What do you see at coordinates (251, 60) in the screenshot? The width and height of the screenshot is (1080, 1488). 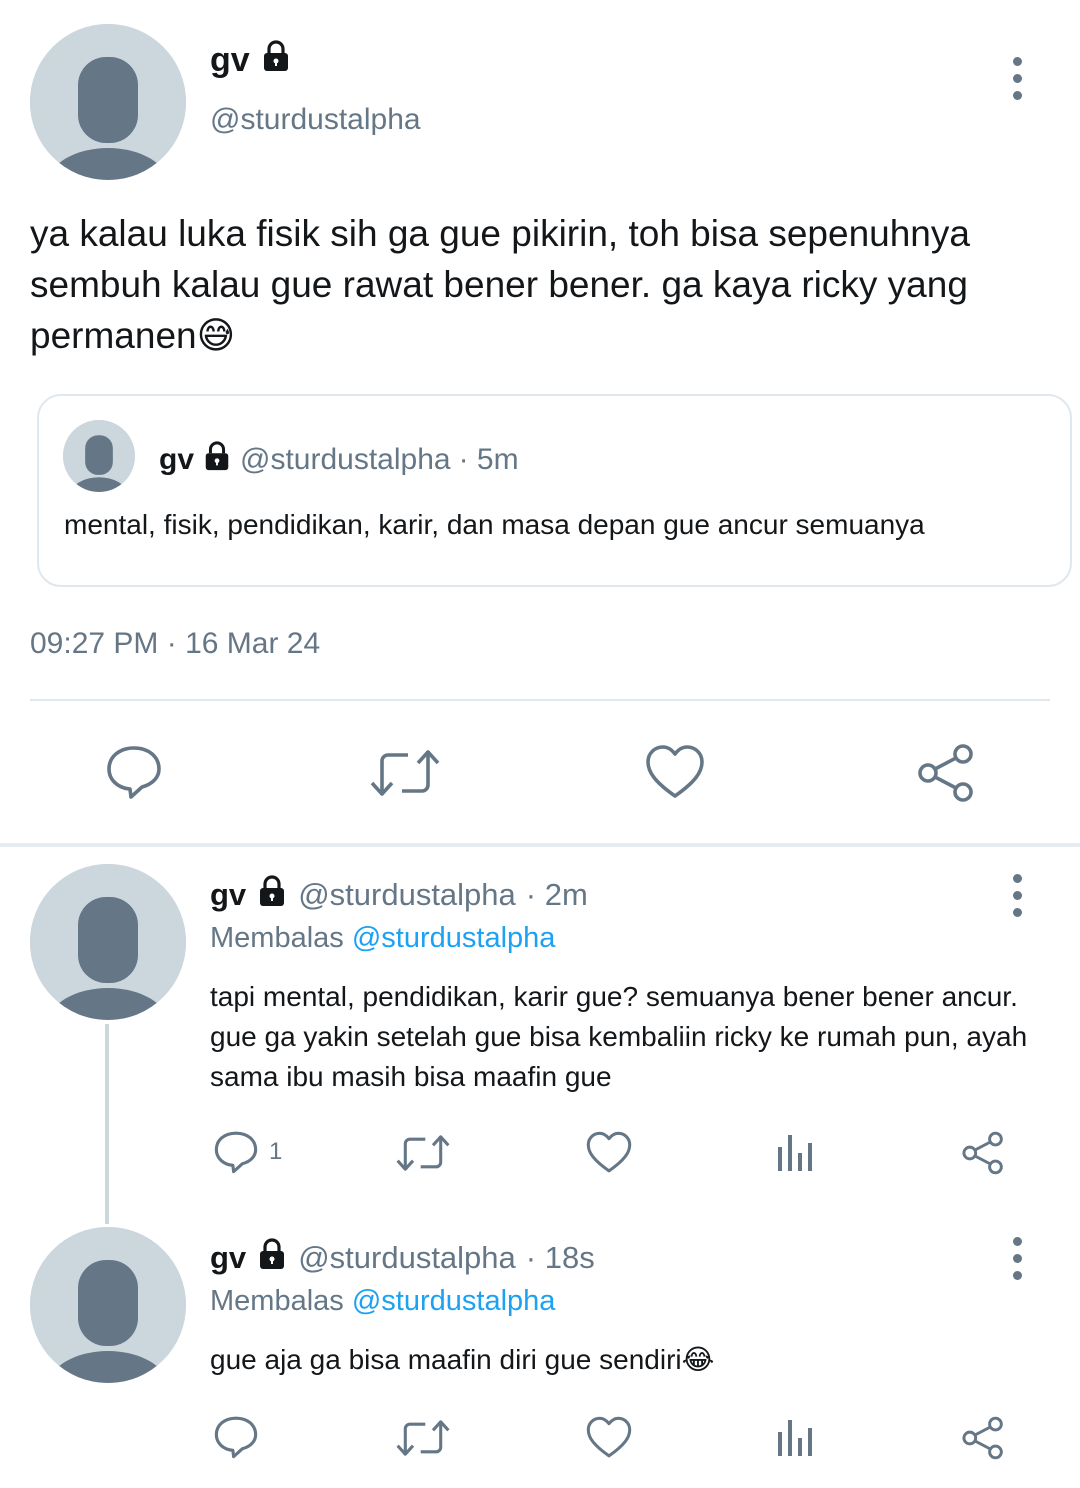 I see `main-author-row: gv` at bounding box center [251, 60].